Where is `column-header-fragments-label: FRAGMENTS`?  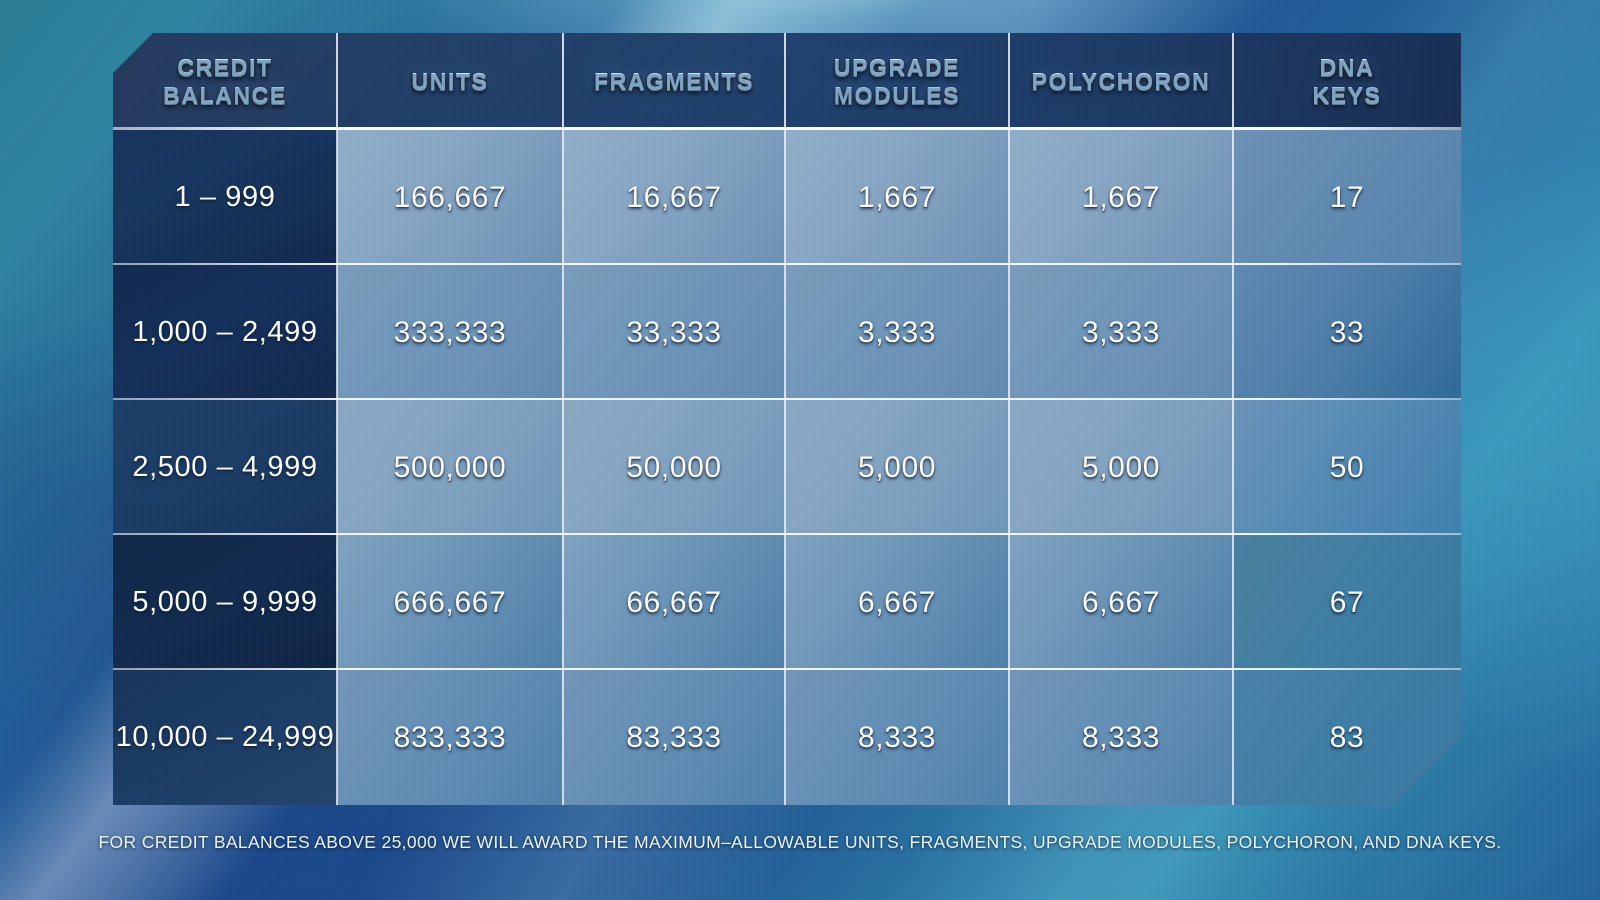 column-header-fragments-label: FRAGMENTS is located at coordinates (674, 80).